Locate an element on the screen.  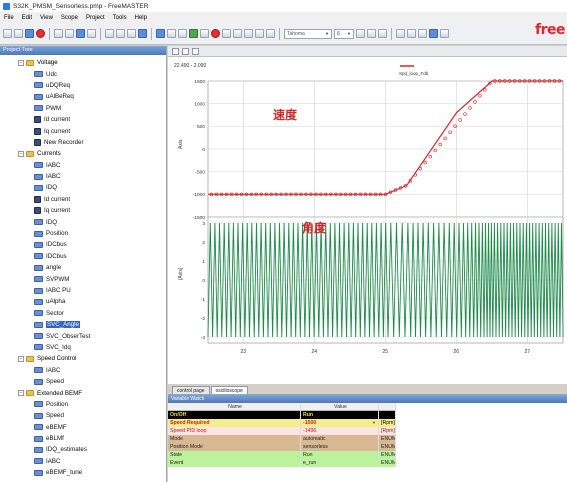
tree-folder: − Extended BEMF is located at coordinates (83, 392).